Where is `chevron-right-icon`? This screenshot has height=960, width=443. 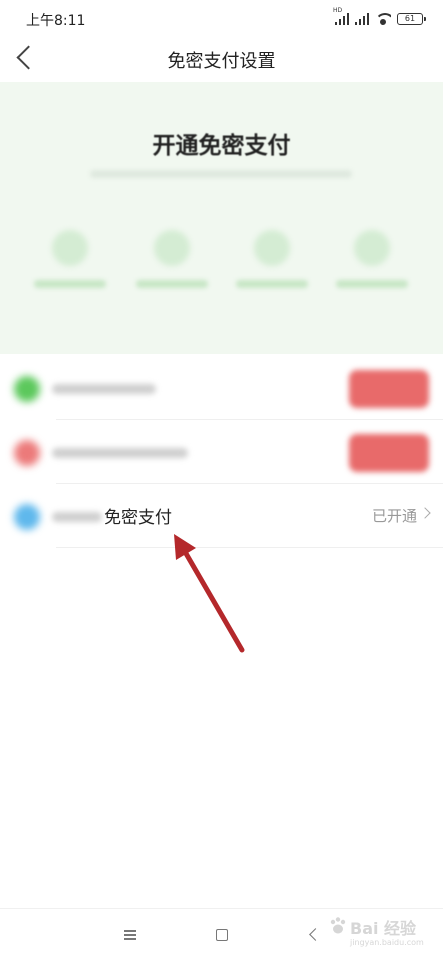 chevron-right-icon is located at coordinates (425, 513).